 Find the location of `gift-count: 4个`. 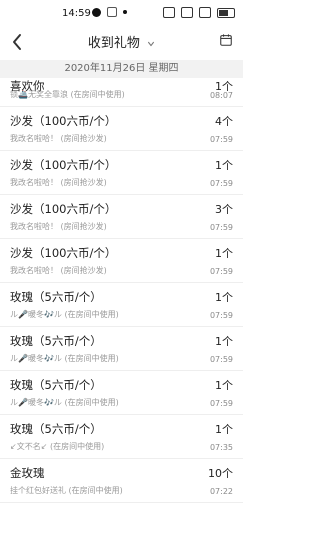

gift-count: 4个 is located at coordinates (224, 121).